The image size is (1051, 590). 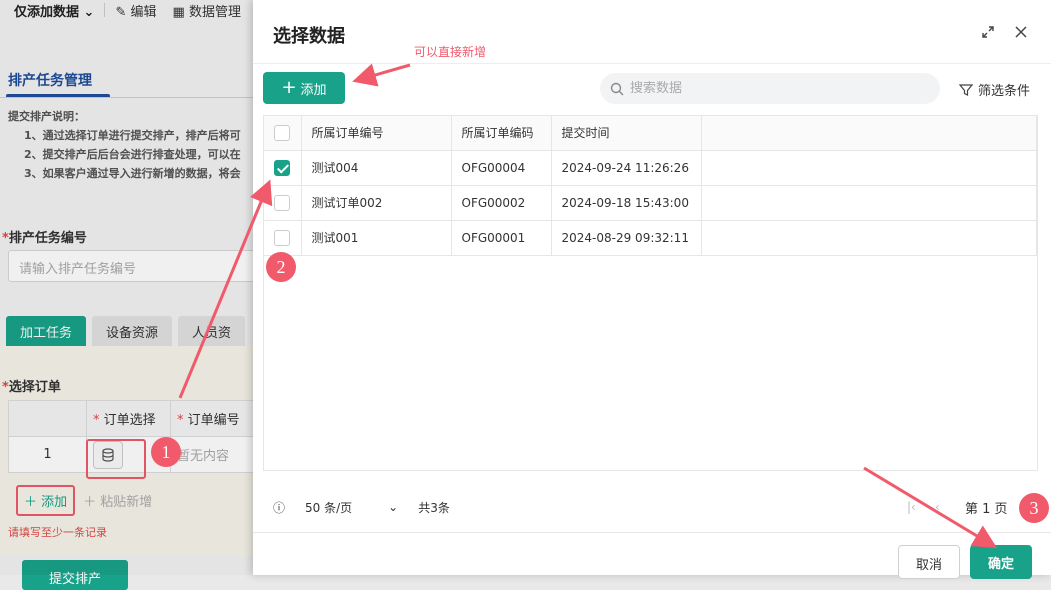 What do you see at coordinates (937, 507) in the screenshot?
I see `prev-page-icon: ‹` at bounding box center [937, 507].